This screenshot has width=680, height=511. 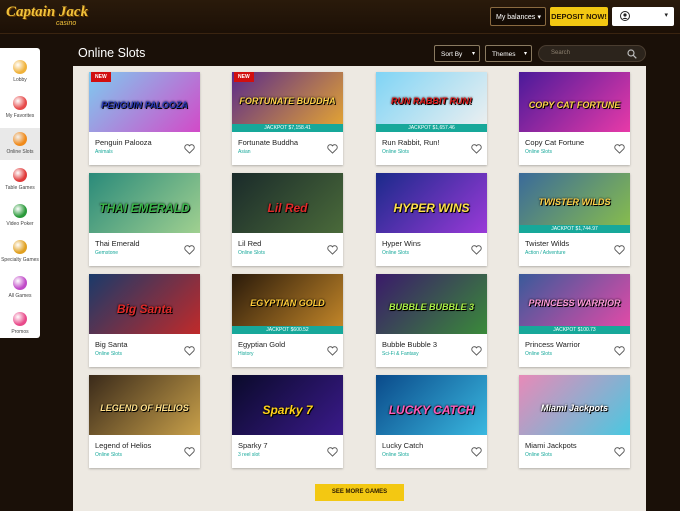 I want to click on game-card: HYPER WINS Hyper Wins Online Slots, so click(x=431, y=219).